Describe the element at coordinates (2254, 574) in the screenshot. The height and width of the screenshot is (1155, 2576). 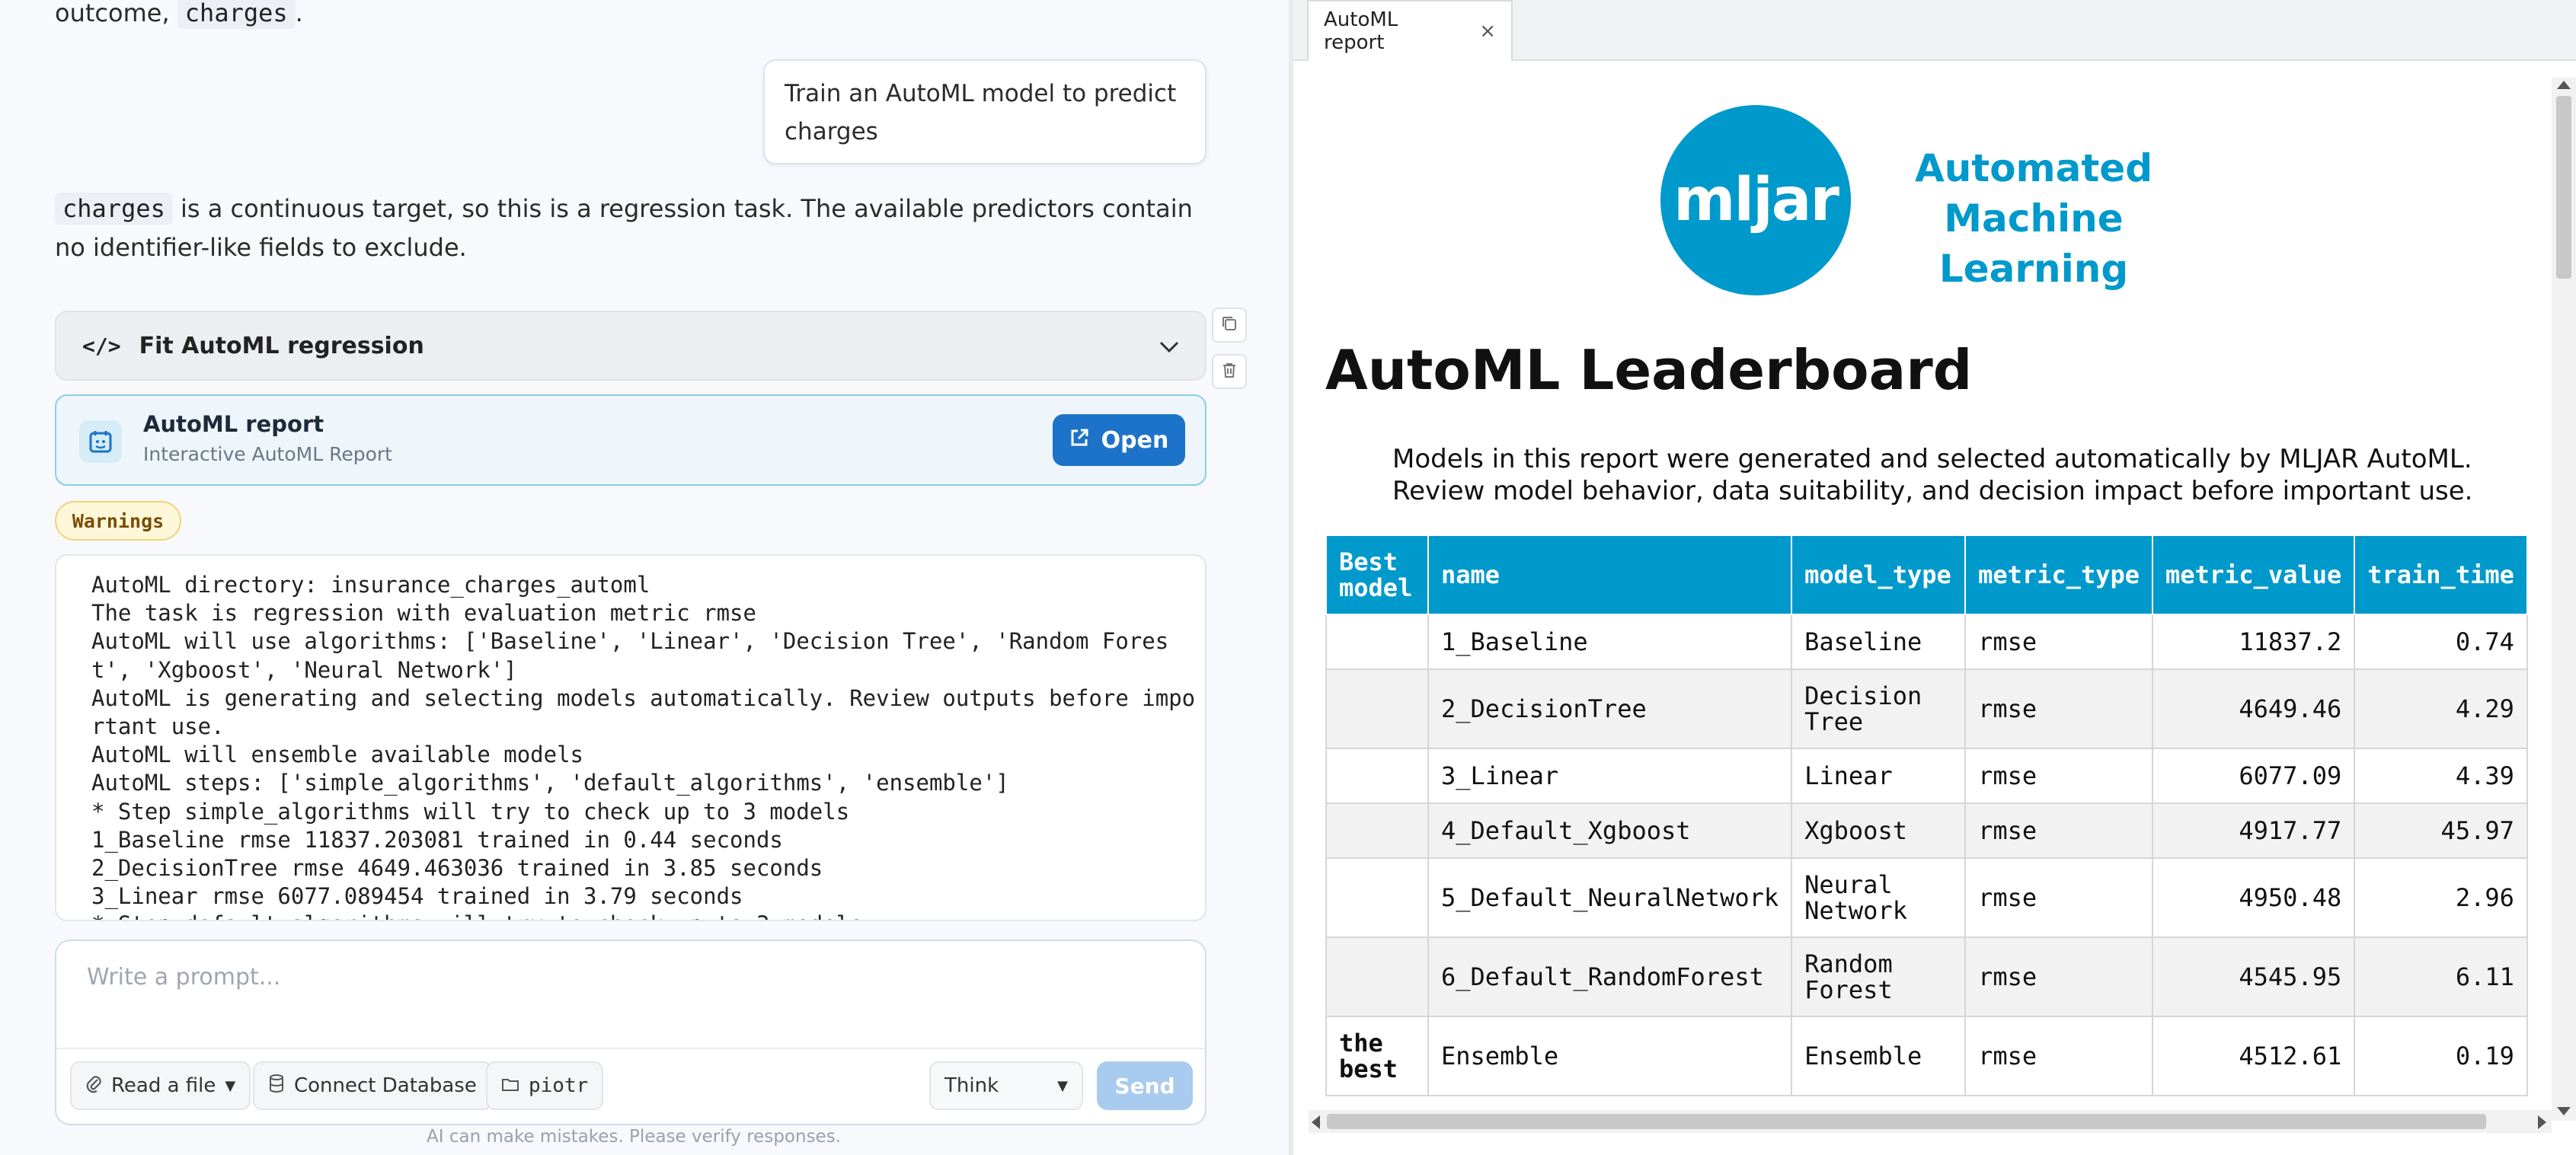
I see `column-header: metric_value` at that location.